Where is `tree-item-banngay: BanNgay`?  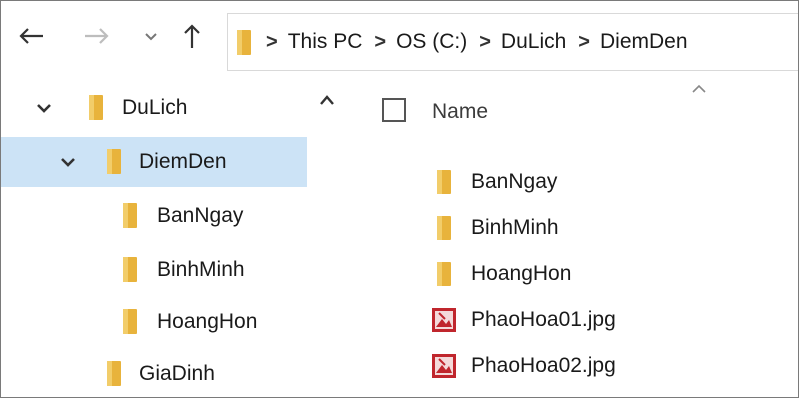
tree-item-banngay: BanNgay is located at coordinates (154, 216).